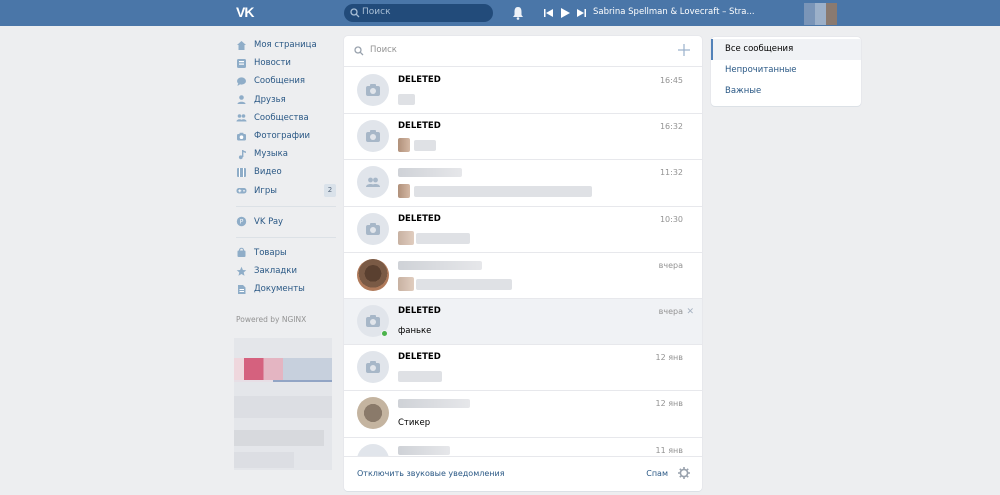  I want to click on goods-icon, so click(241, 253).